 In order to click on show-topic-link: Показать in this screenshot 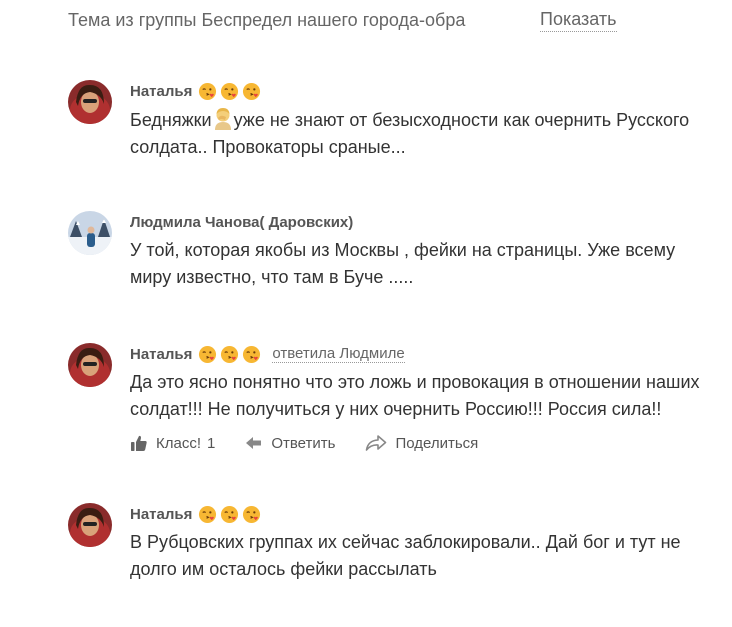, I will do `click(578, 20)`.